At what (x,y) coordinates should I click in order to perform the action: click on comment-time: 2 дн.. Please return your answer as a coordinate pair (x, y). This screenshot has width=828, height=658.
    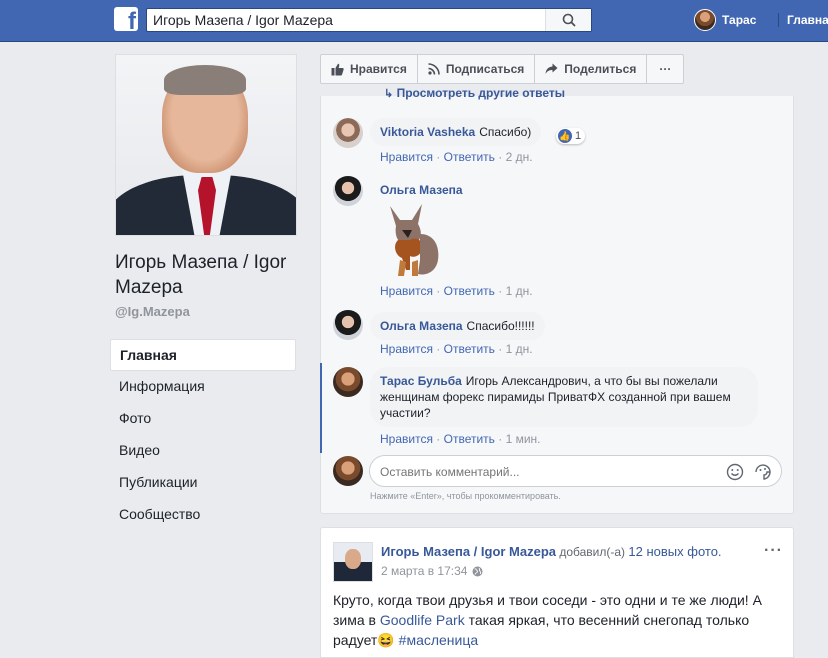
    Looking at the image, I should click on (519, 157).